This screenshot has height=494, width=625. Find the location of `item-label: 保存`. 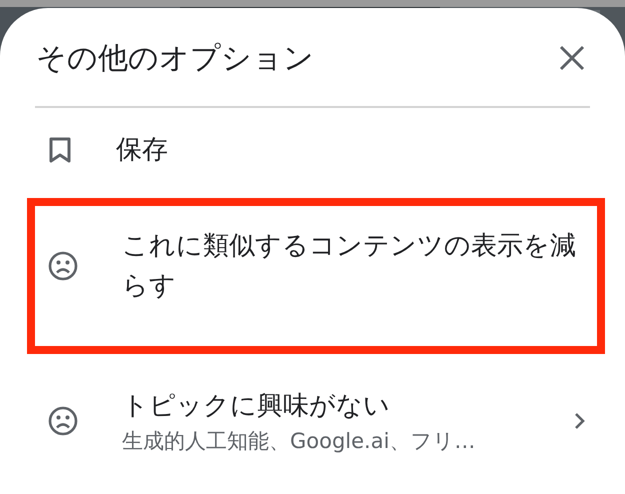

item-label: 保存 is located at coordinates (142, 150).